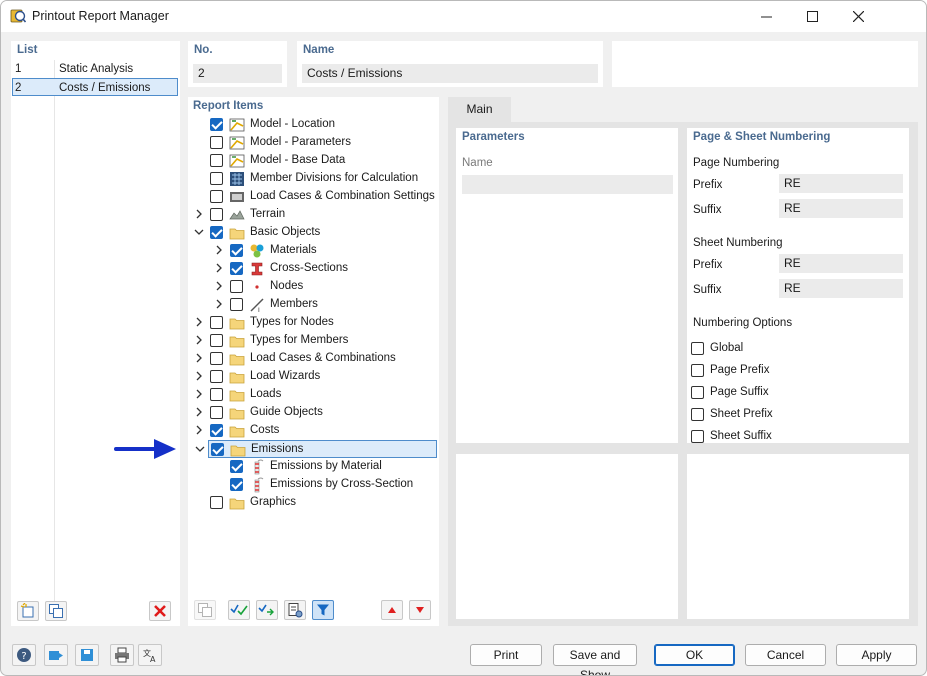  I want to click on description-panel, so click(765, 64).